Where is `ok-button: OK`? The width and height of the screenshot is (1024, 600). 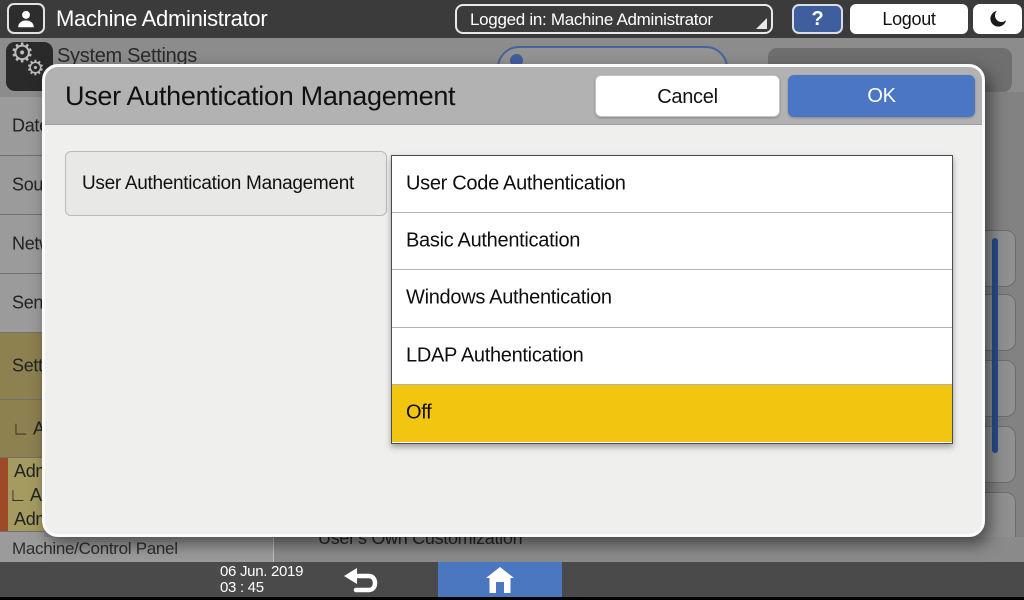 ok-button: OK is located at coordinates (881, 96).